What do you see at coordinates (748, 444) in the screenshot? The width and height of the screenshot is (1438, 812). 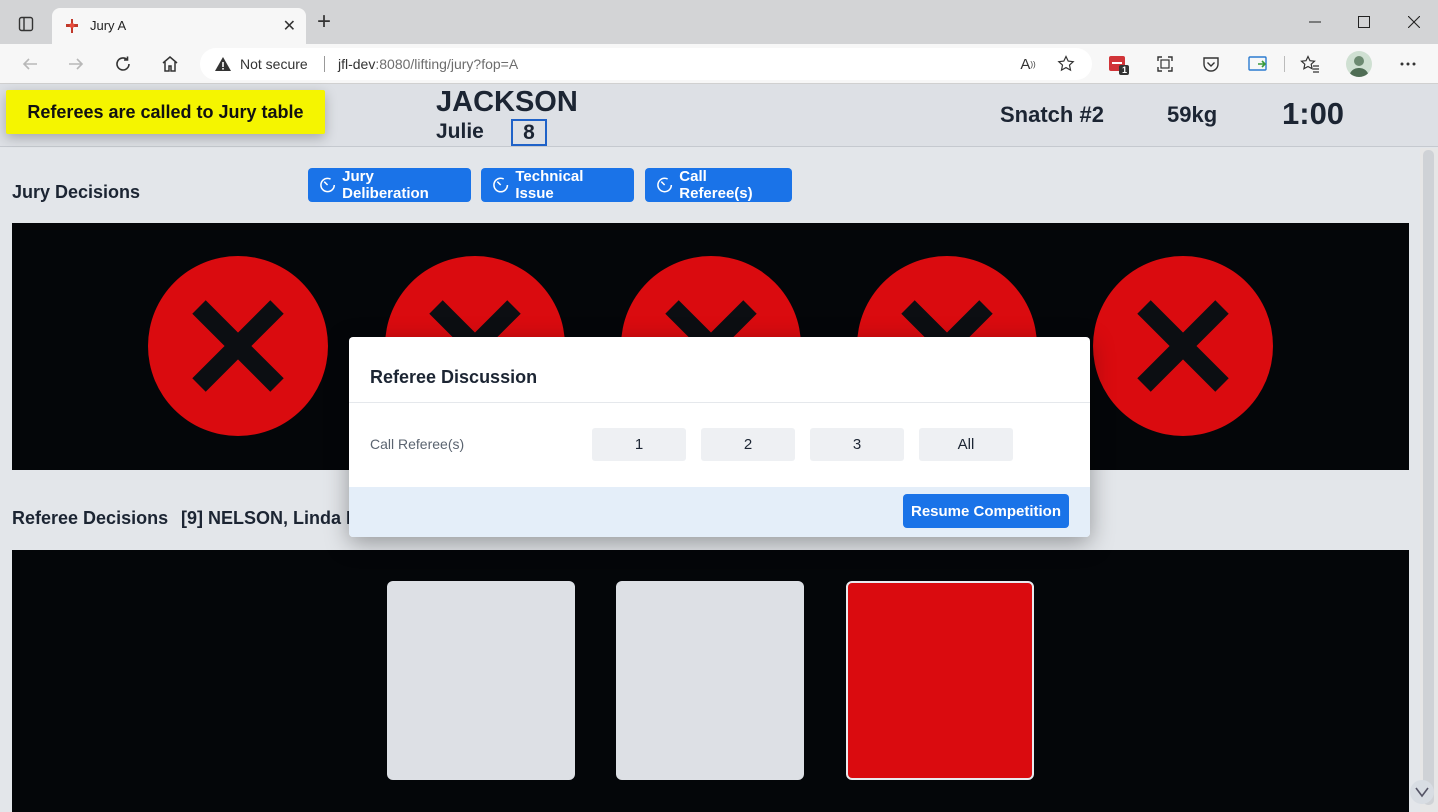 I see `call-referee-2-button: 2` at bounding box center [748, 444].